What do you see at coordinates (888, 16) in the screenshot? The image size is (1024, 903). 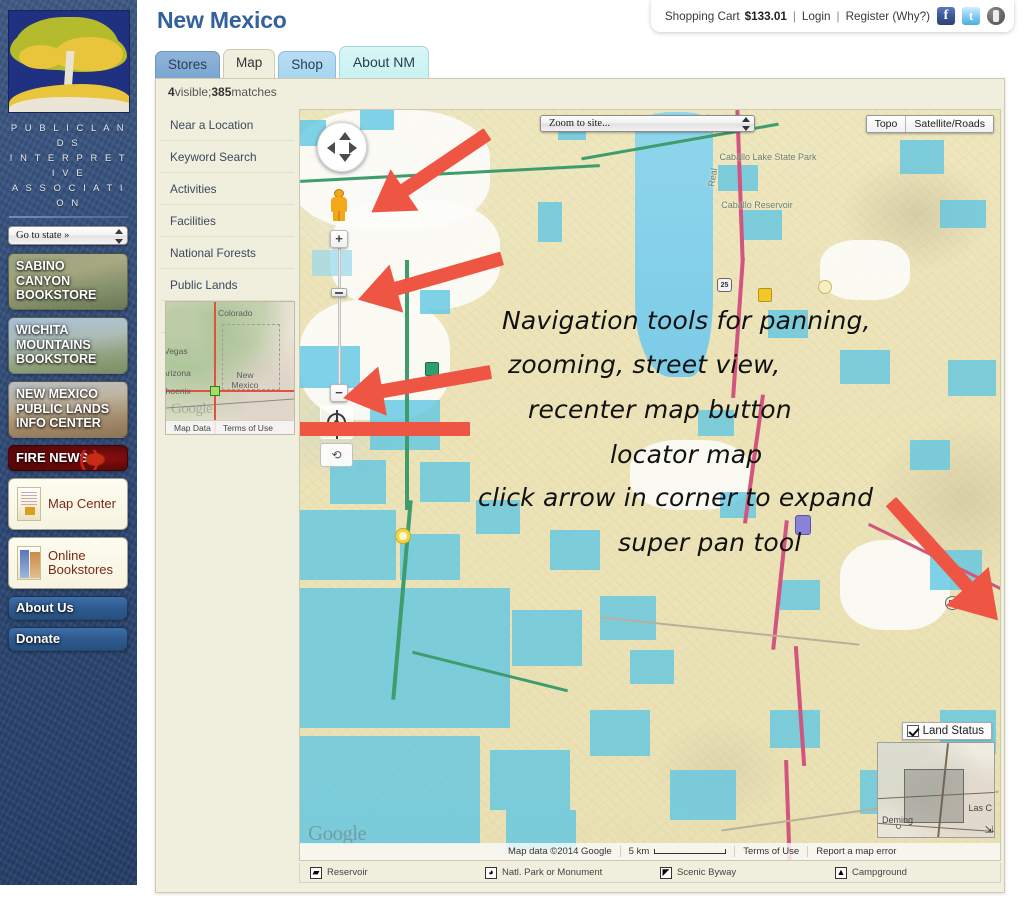 I see `register-link: Register (Why?)` at bounding box center [888, 16].